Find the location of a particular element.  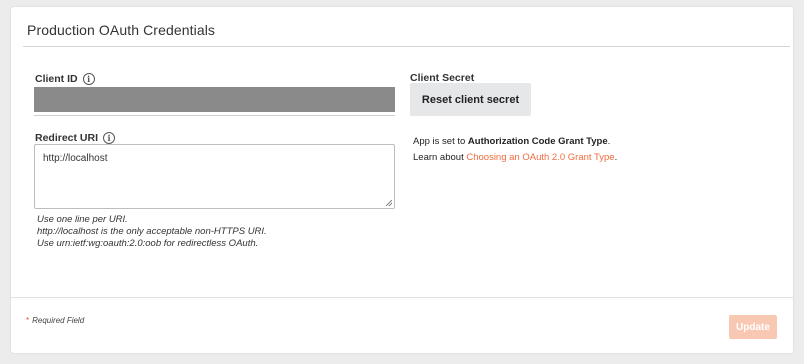

grant-type-prefix: App is set to is located at coordinates (440, 141).